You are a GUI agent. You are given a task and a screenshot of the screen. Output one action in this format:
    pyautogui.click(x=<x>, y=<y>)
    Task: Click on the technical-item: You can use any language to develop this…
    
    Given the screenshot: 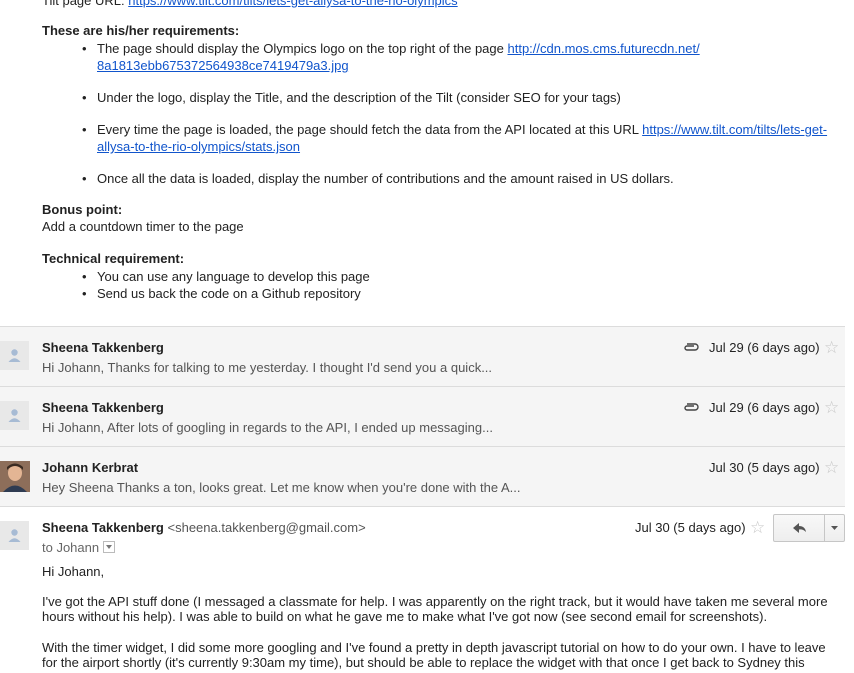 What is the action you would take?
    pyautogui.click(x=459, y=276)
    